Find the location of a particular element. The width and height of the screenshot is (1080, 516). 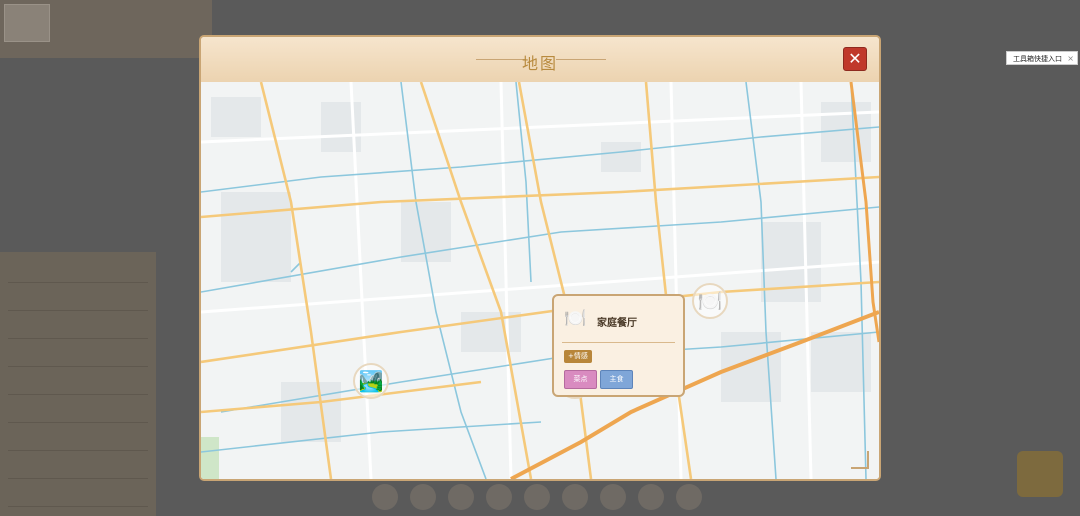

close-icon: ✕ is located at coordinates (855, 58).